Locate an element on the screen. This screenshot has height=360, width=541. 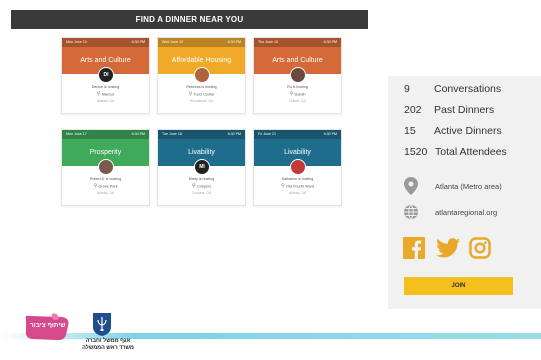
stat-value: 1520 is located at coordinates (416, 152).